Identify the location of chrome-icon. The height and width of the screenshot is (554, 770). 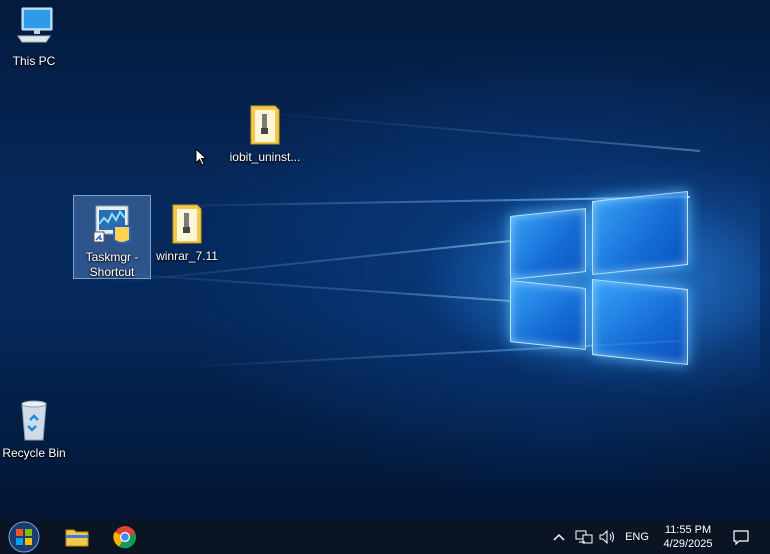
(125, 537).